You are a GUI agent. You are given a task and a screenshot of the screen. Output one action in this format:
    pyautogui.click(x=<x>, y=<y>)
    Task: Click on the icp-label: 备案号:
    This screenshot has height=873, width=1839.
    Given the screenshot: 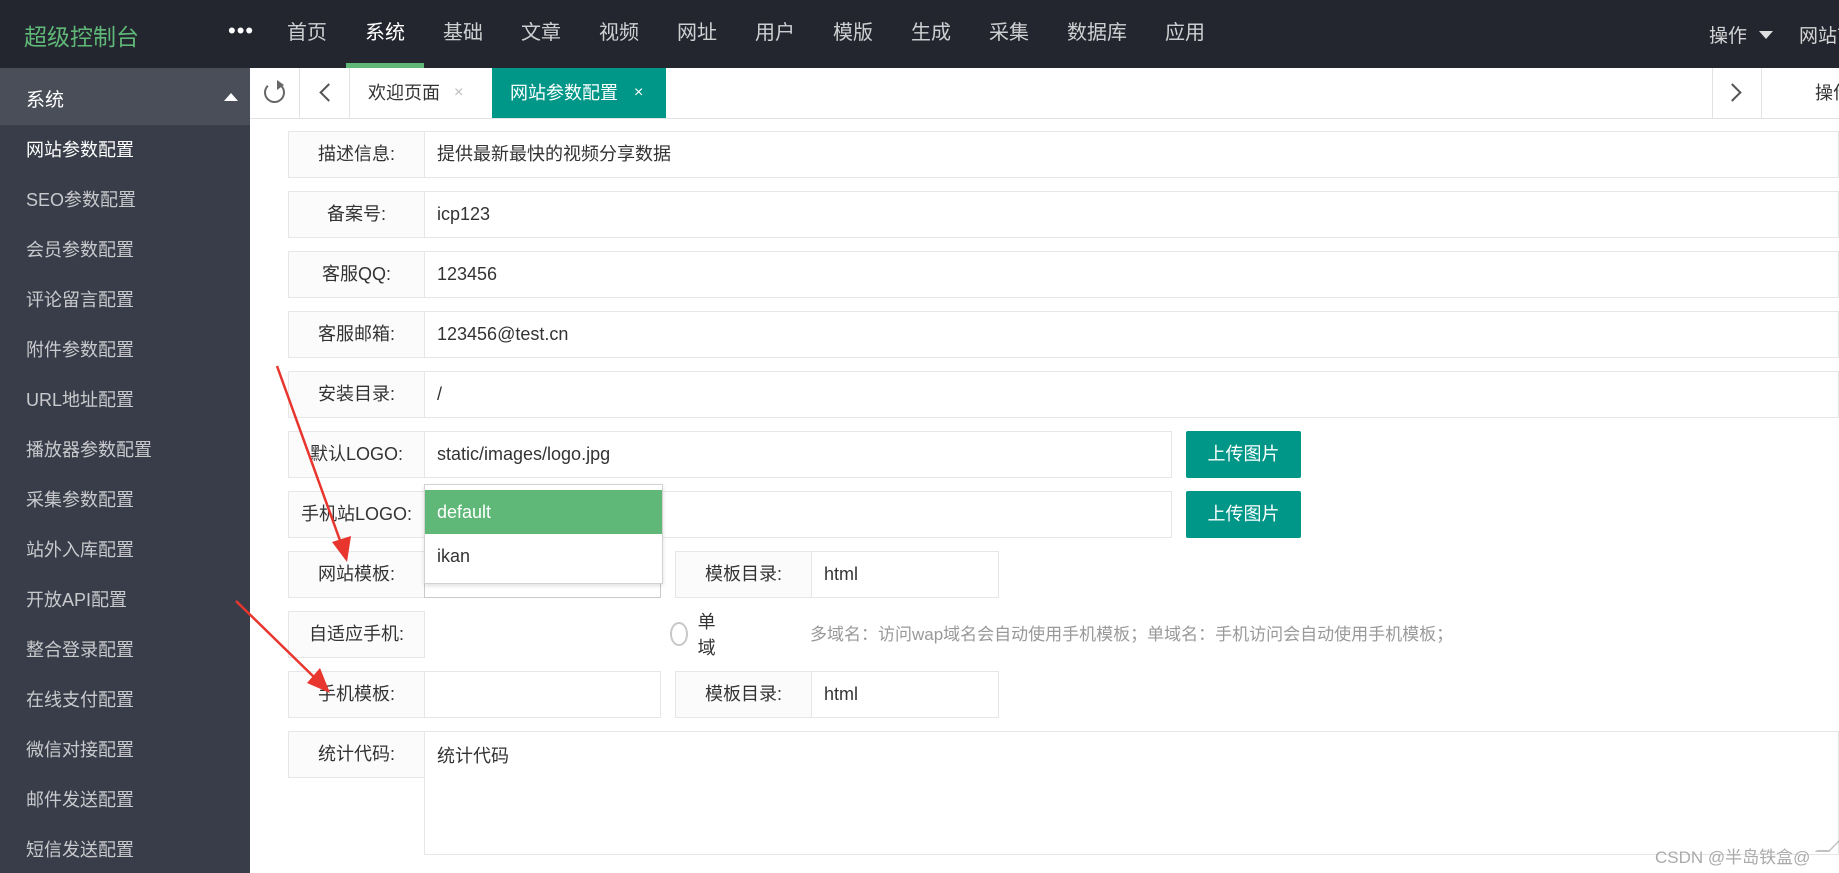 What is the action you would take?
    pyautogui.click(x=356, y=214)
    